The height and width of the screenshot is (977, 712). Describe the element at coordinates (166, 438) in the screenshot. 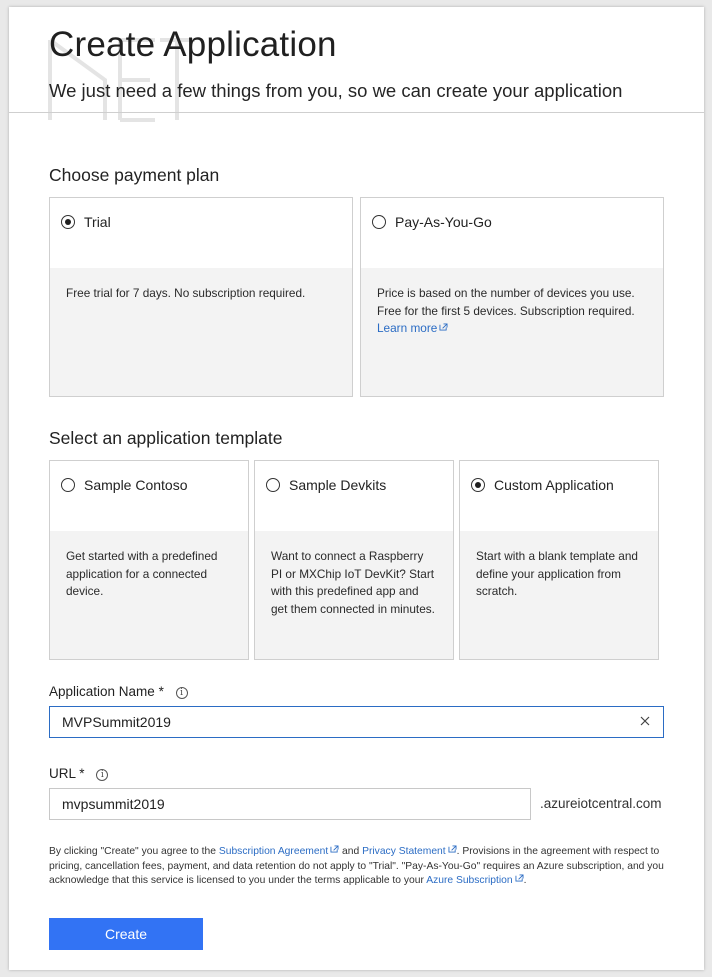

I see `template-label: Select an application template` at that location.